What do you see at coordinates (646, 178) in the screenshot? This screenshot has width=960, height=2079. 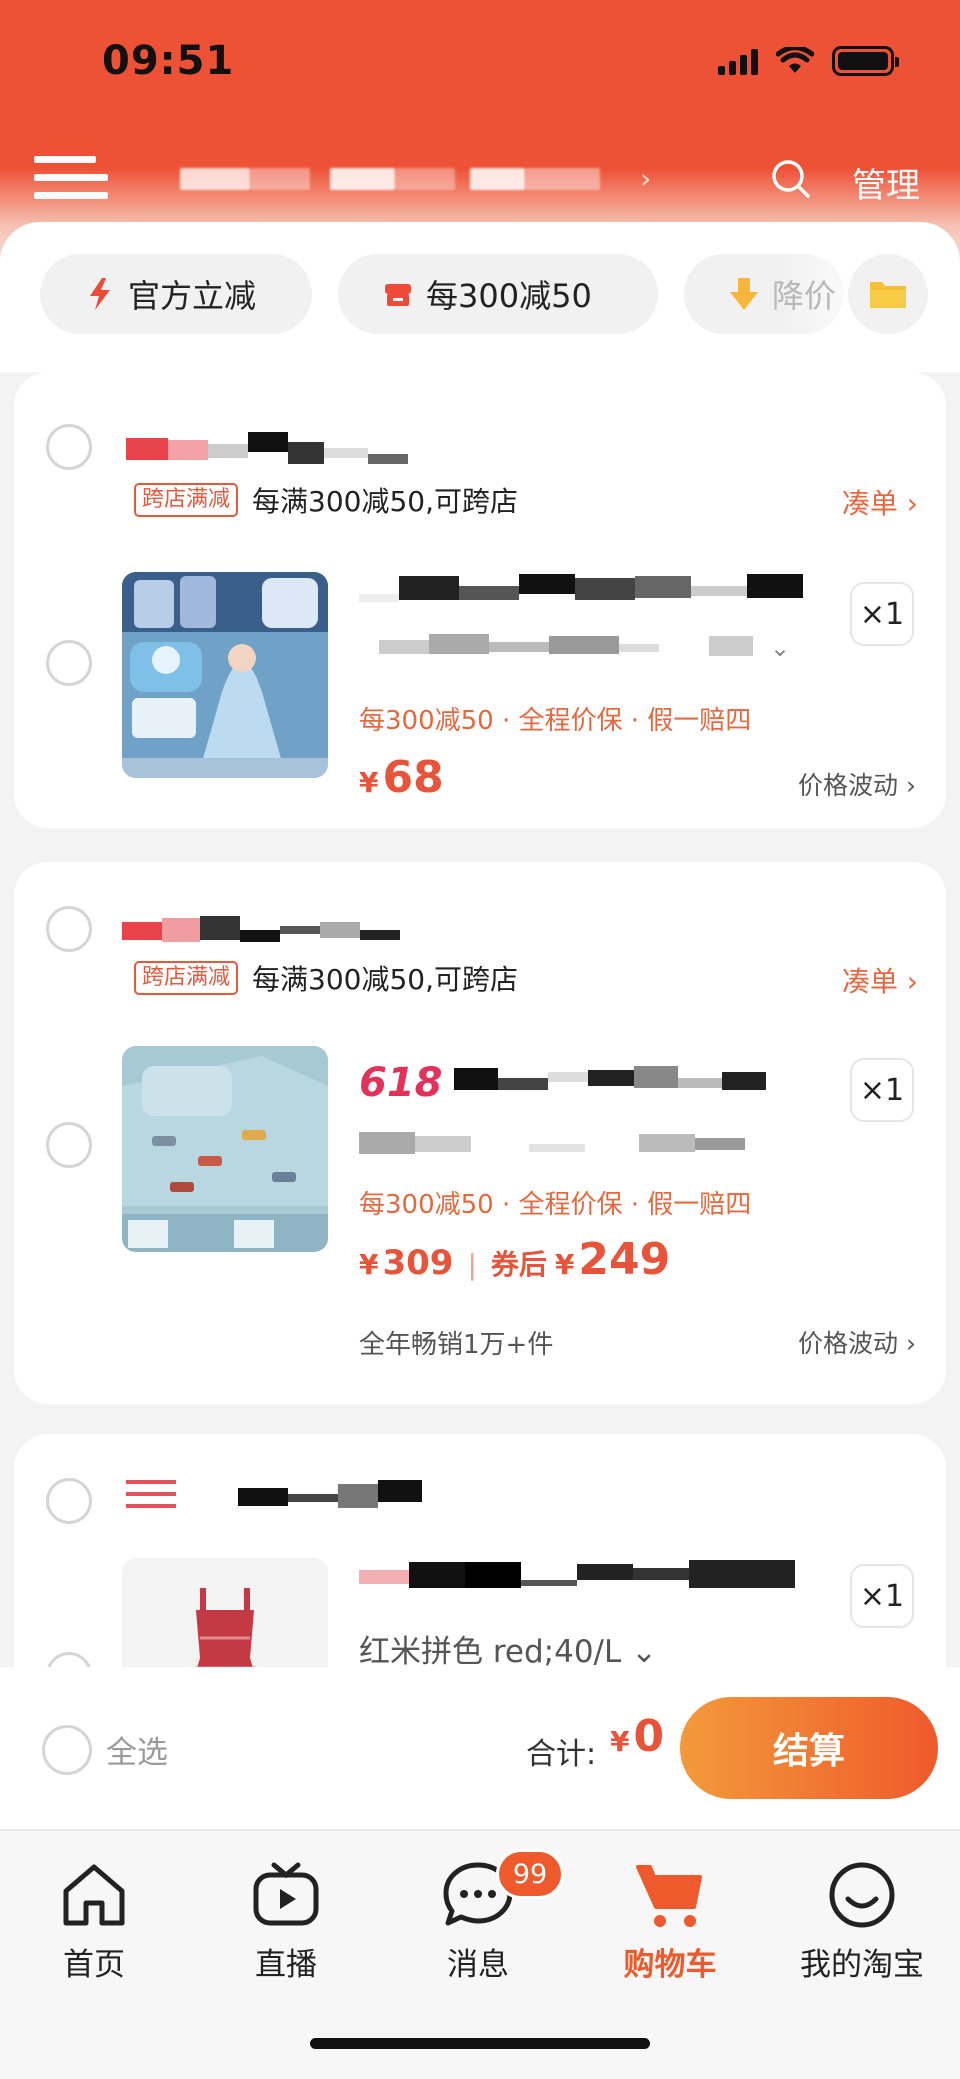 I see `chevron-right-icon: ›` at bounding box center [646, 178].